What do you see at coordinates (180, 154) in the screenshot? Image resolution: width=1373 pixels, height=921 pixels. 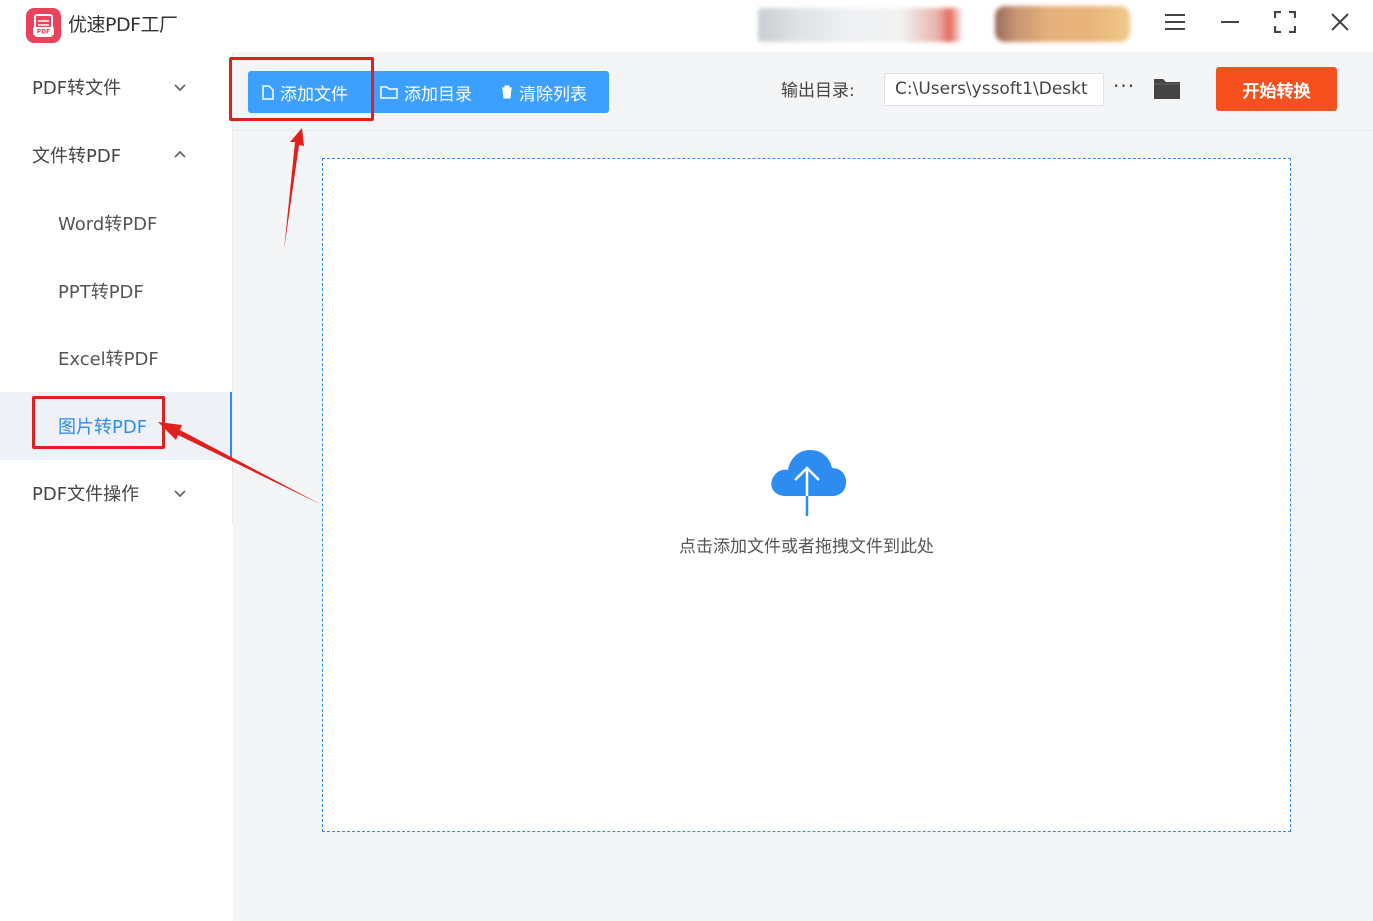 I see `chevron-up-icon` at bounding box center [180, 154].